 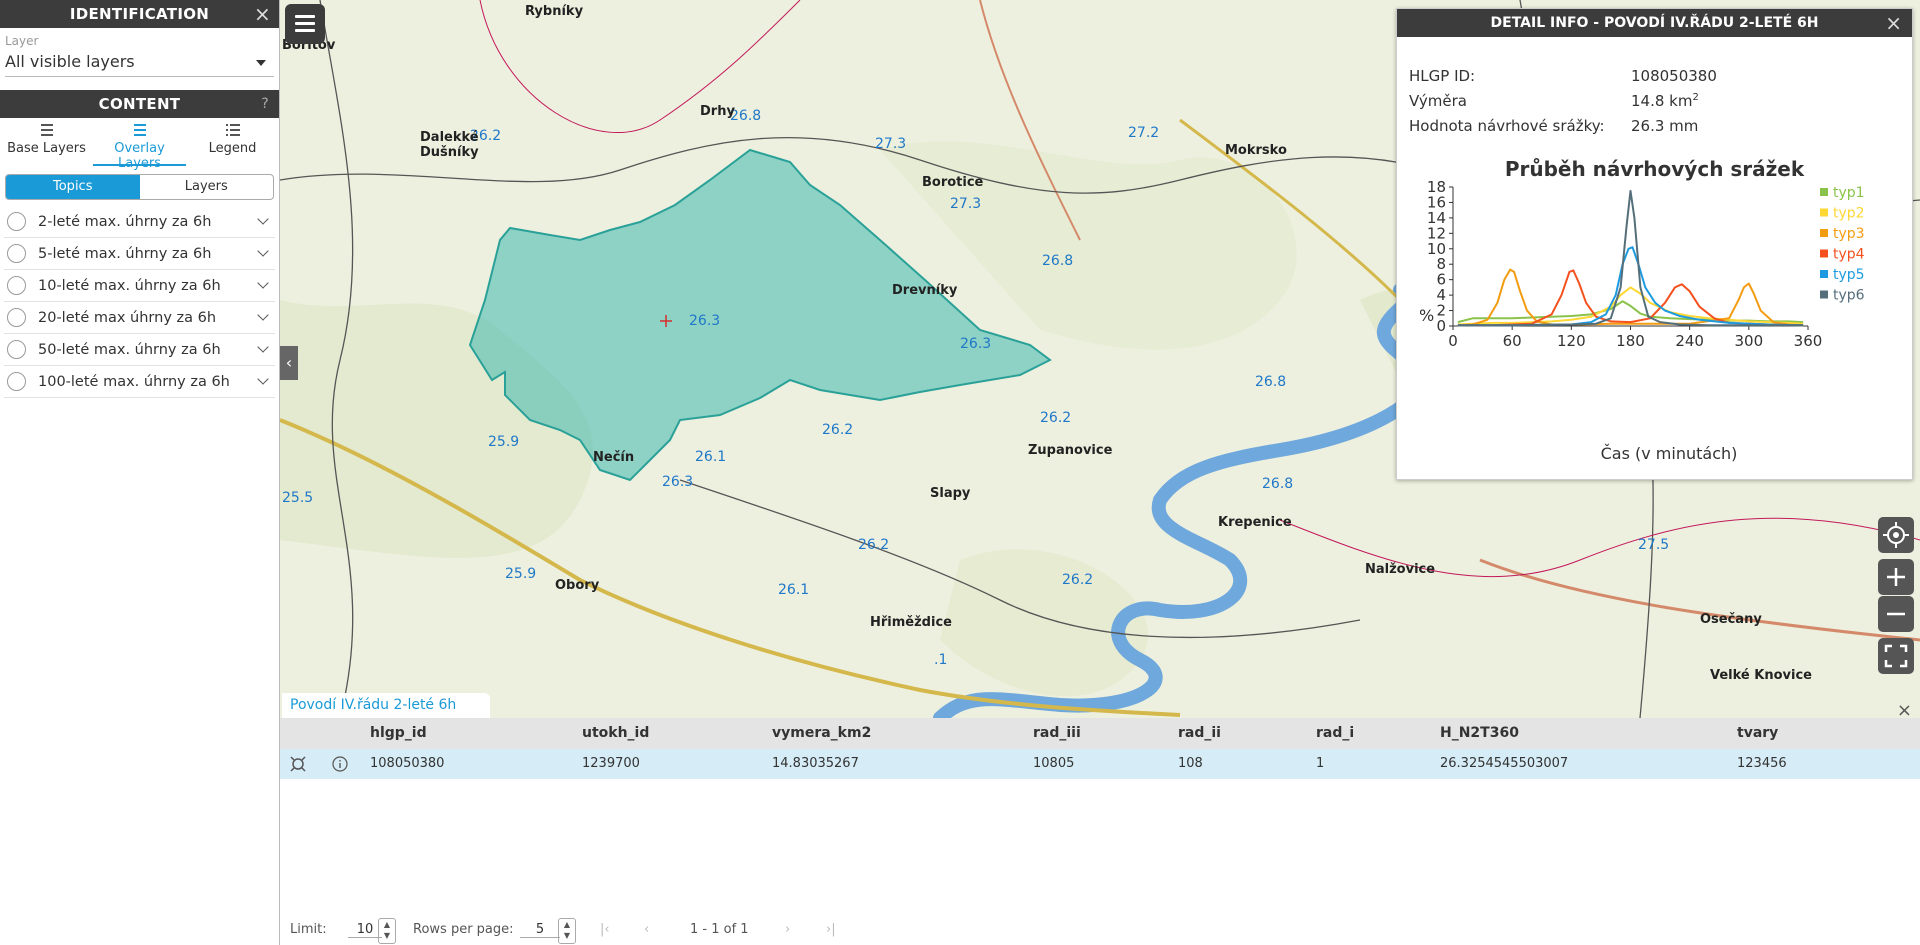 What do you see at coordinates (1749, 341) in the screenshot?
I see `x-tick-label: 300` at bounding box center [1749, 341].